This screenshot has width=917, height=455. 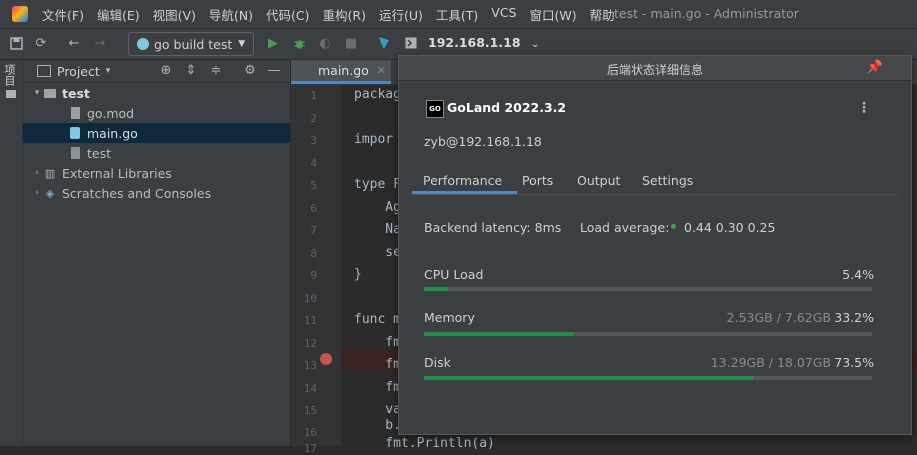 I want to click on run-icon: ▶, so click(x=273, y=43).